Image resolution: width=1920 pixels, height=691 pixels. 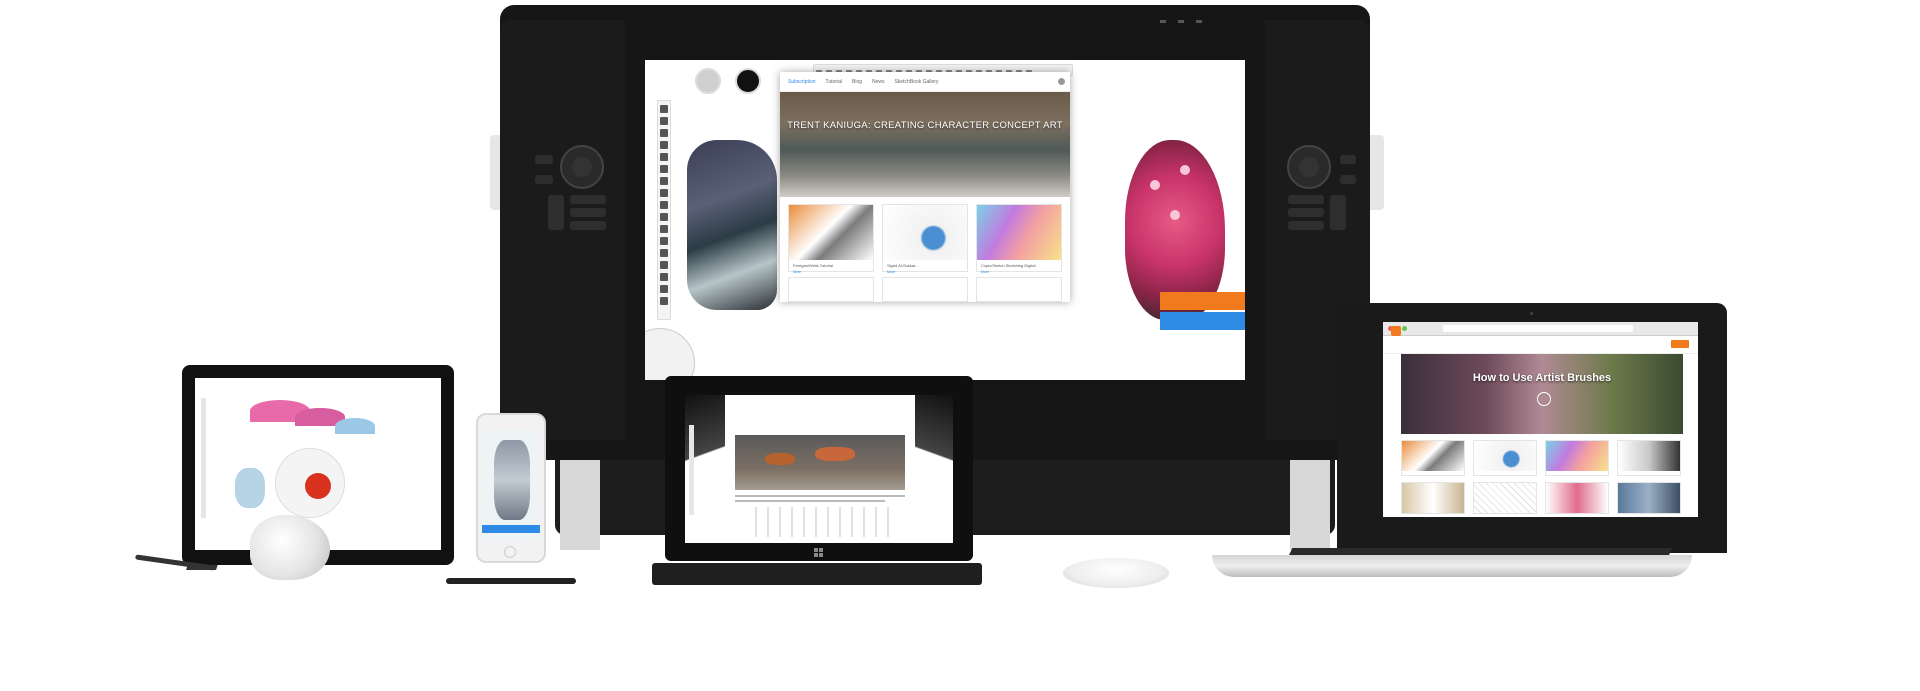 I want to click on lagoon-radial-menu, so click(x=670, y=354).